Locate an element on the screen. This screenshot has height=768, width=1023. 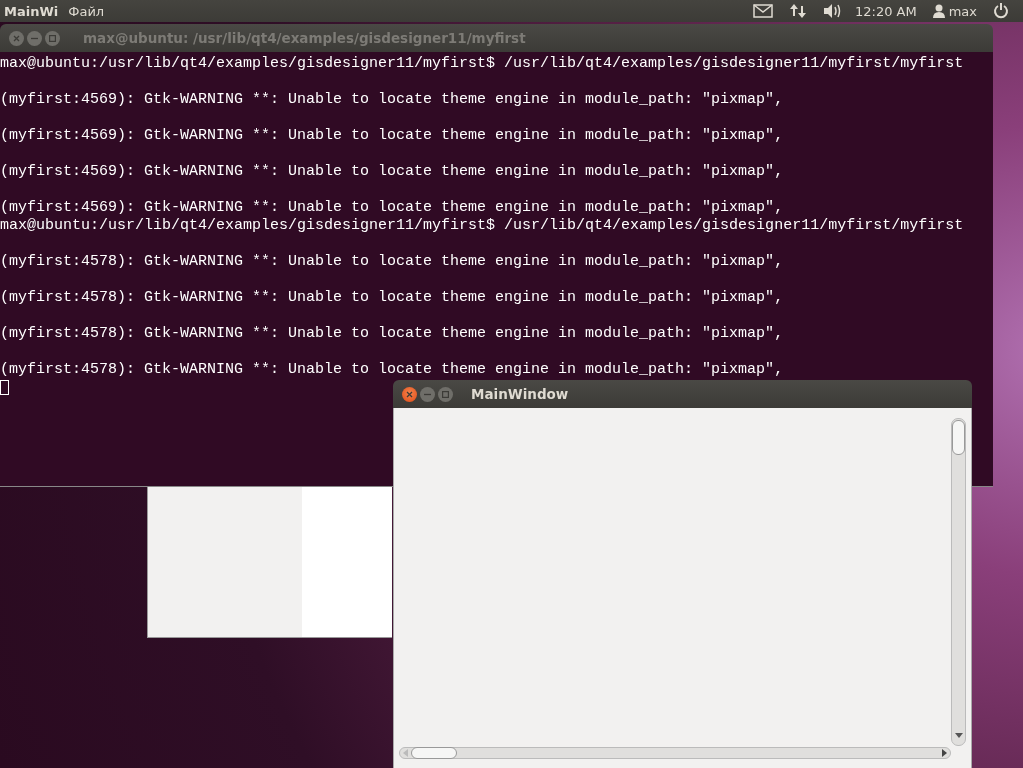
person-icon is located at coordinates (938, 11).